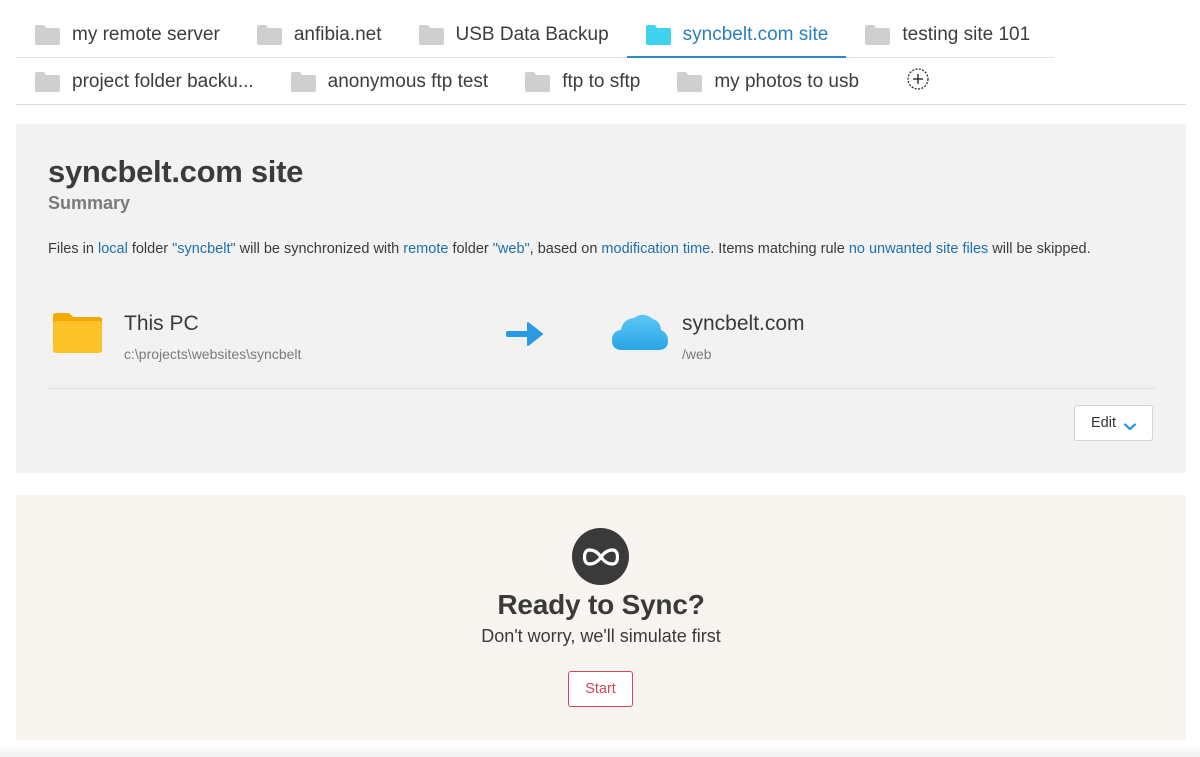  I want to click on filter-rule-link: no unwanted site files, so click(918, 249).